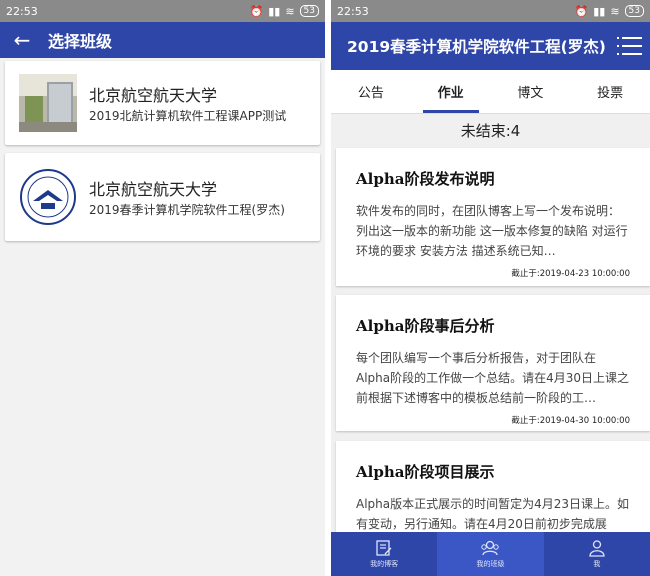  What do you see at coordinates (490, 548) in the screenshot?
I see `group-icon` at bounding box center [490, 548].